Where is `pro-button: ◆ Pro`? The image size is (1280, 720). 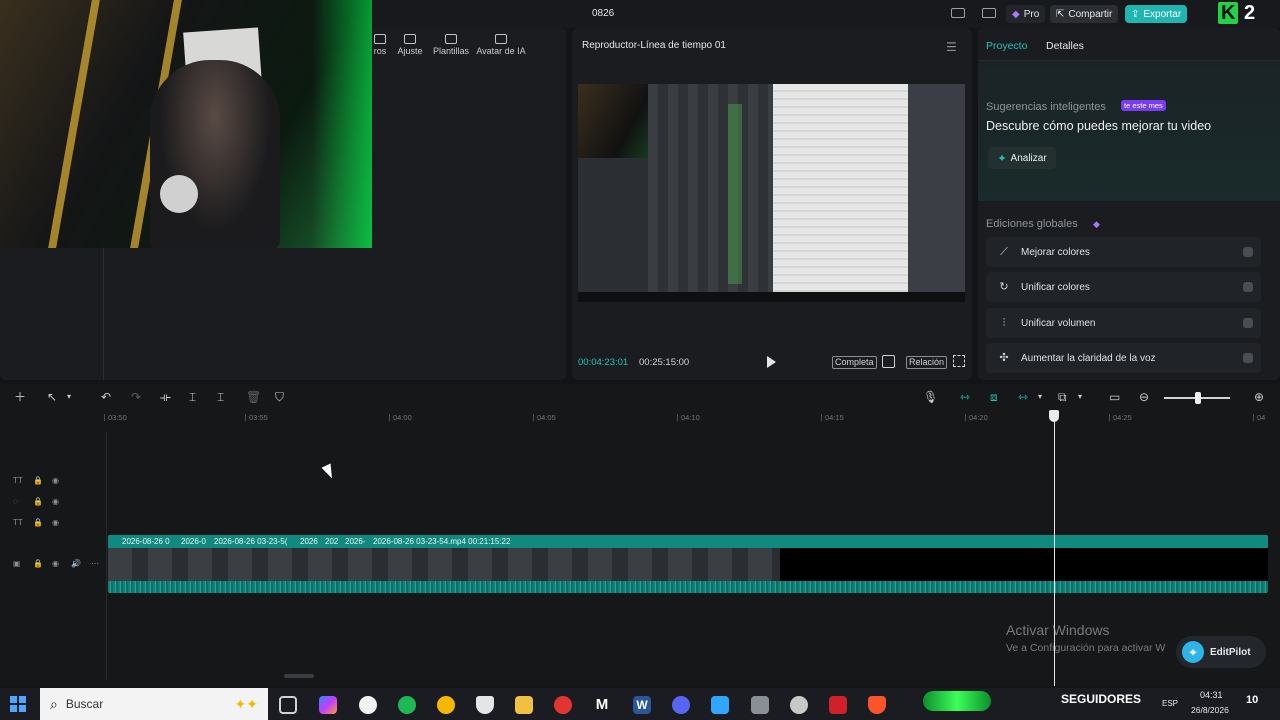 pro-button: ◆ Pro is located at coordinates (1026, 14).